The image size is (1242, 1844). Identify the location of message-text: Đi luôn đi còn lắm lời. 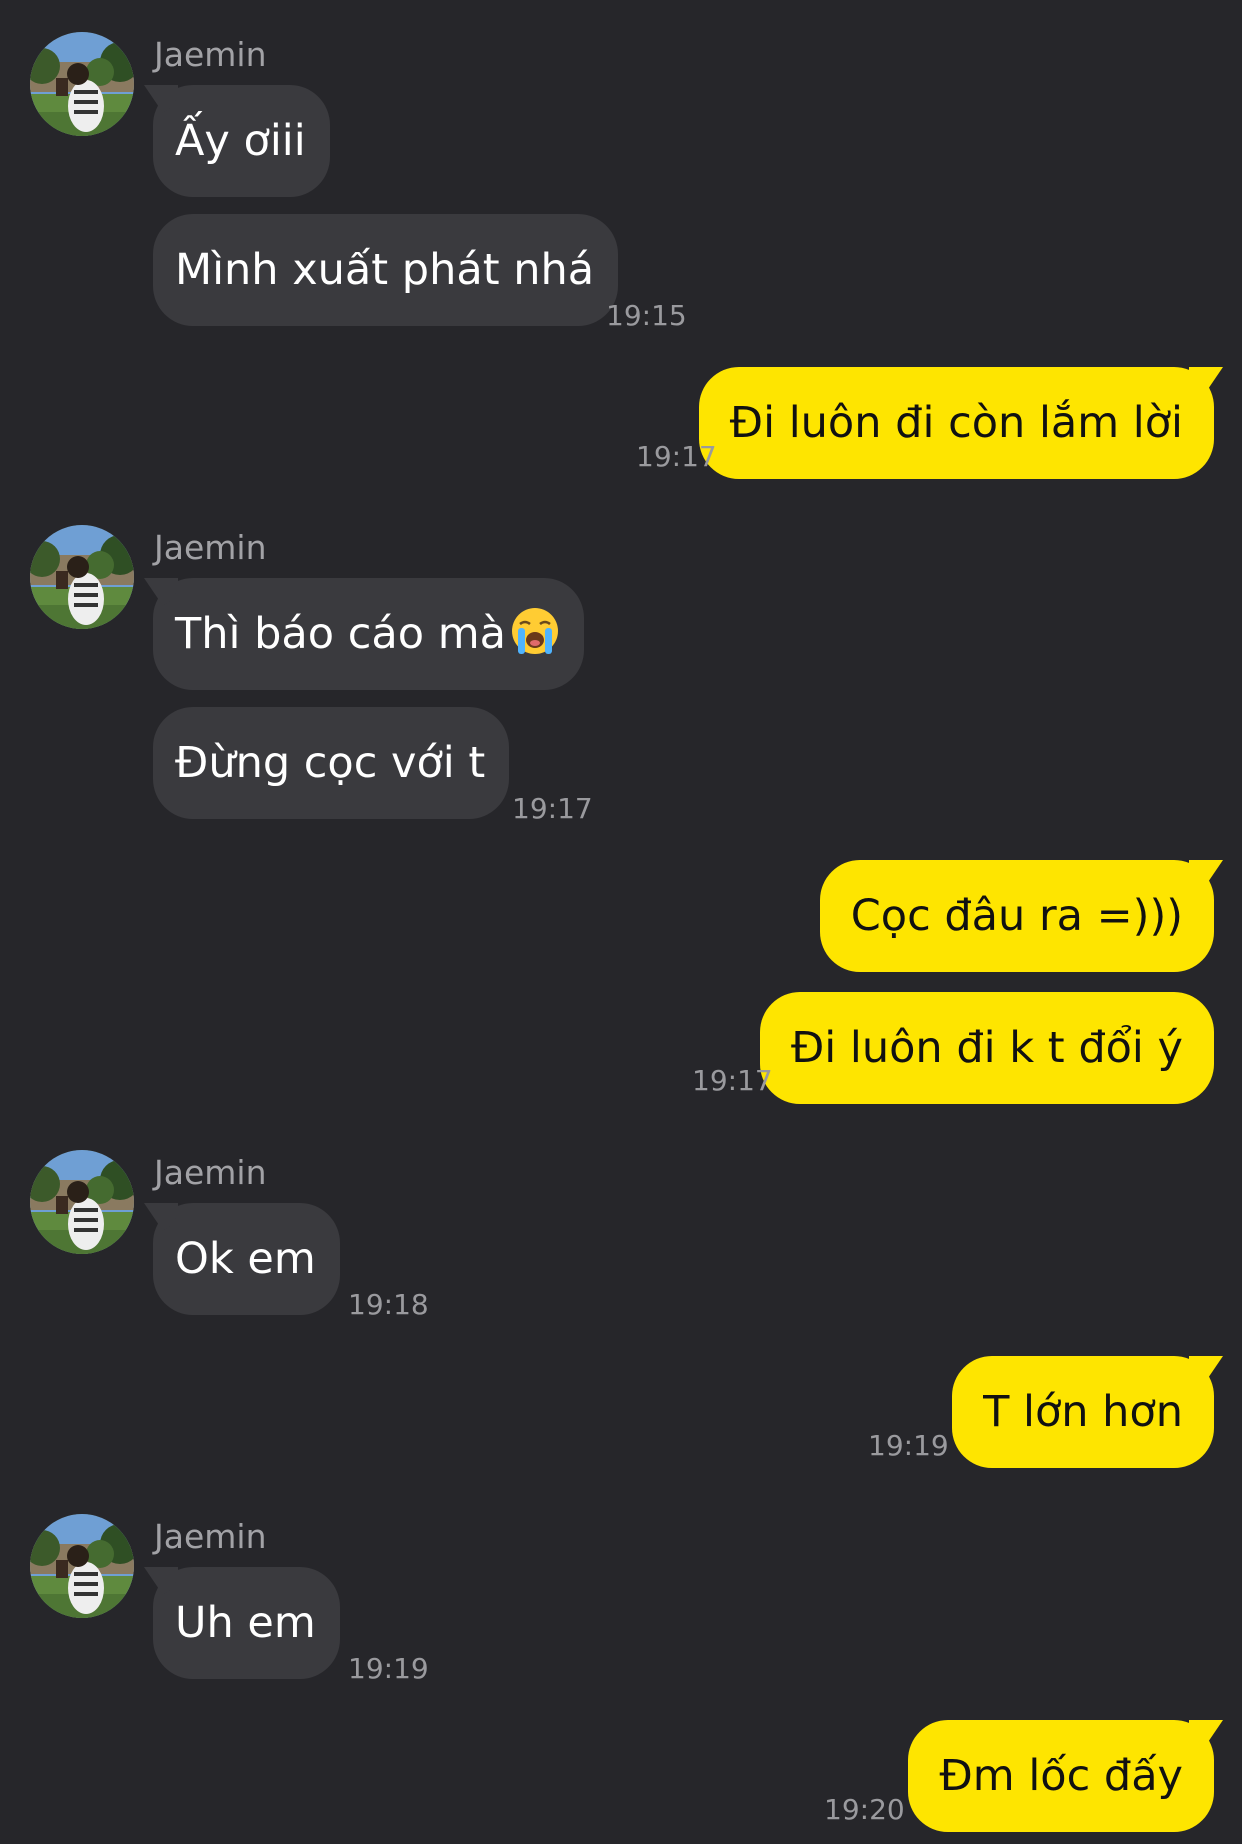
(956, 423).